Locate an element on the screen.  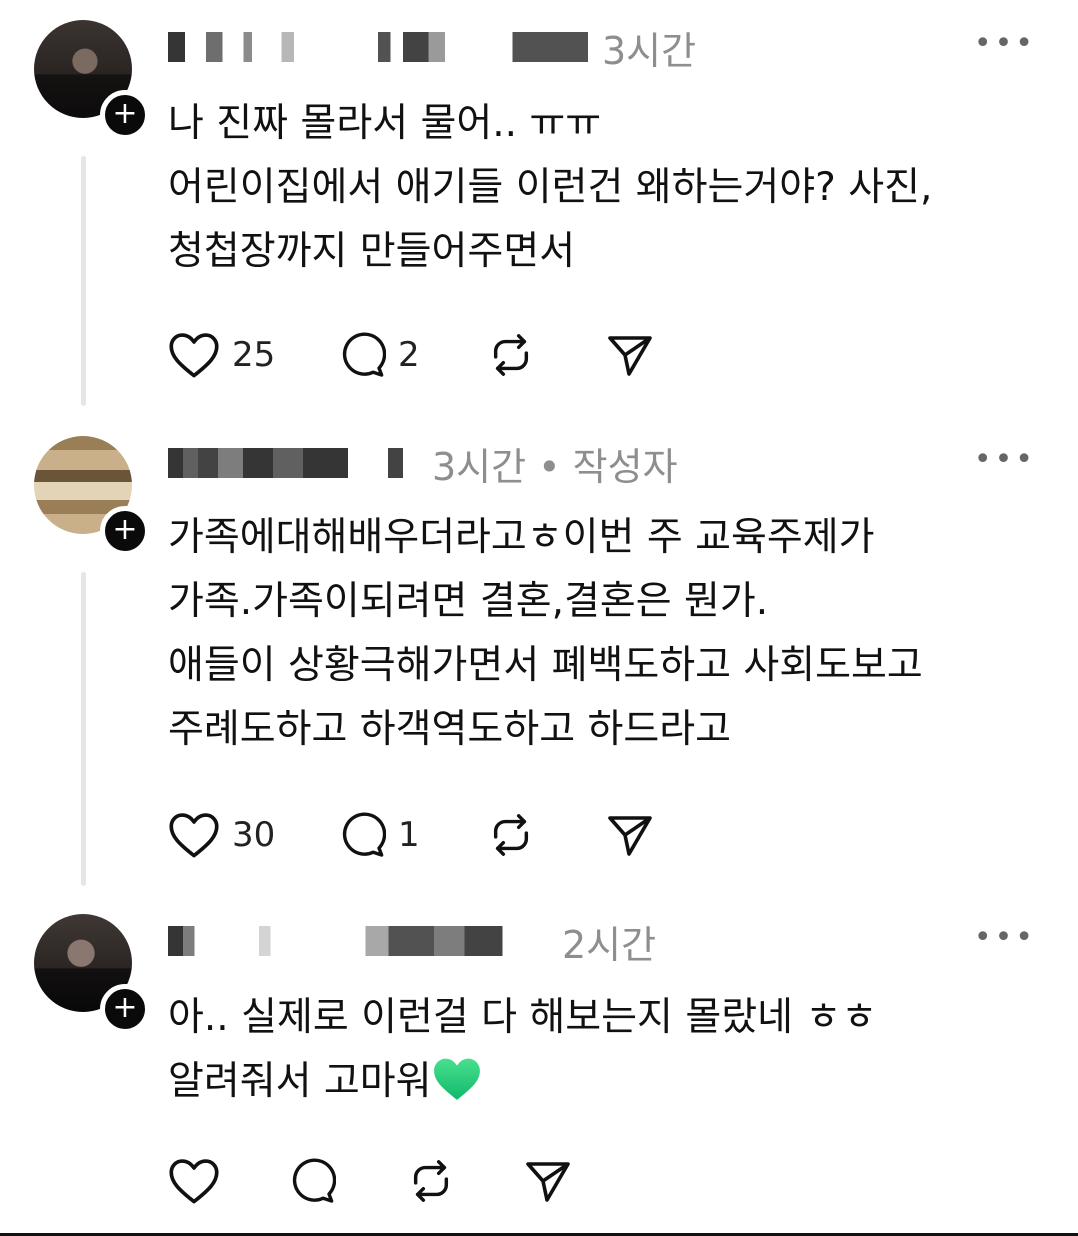
action-bar is located at coordinates (370, 1181).